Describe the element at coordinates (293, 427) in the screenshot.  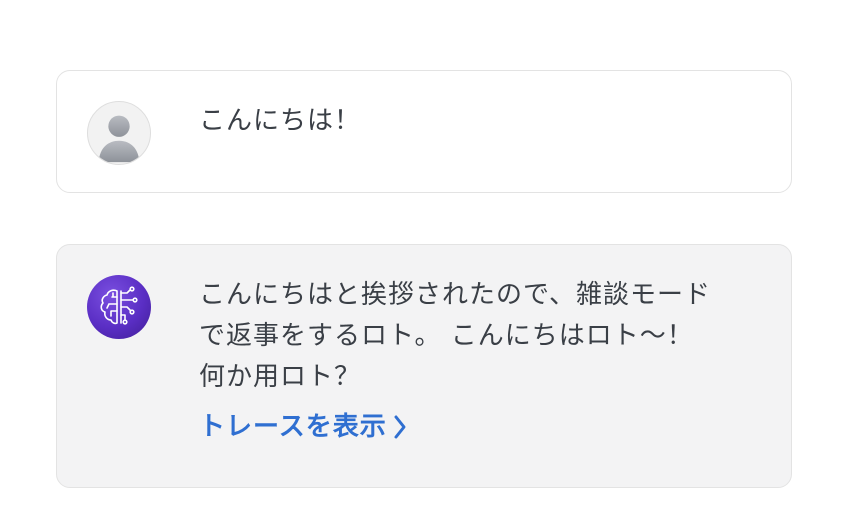
I see `show-trace-label: トレースを表示` at that location.